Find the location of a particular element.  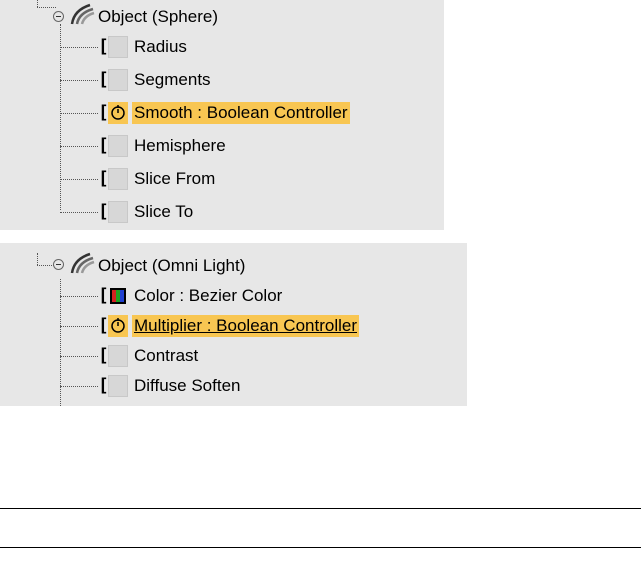

tree-node-track: Diffuse Soften is located at coordinates (187, 386).